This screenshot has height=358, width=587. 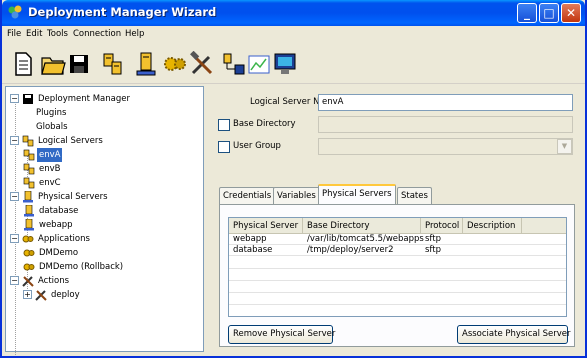 What do you see at coordinates (34, 34) in the screenshot?
I see `menu-edit: Edit` at bounding box center [34, 34].